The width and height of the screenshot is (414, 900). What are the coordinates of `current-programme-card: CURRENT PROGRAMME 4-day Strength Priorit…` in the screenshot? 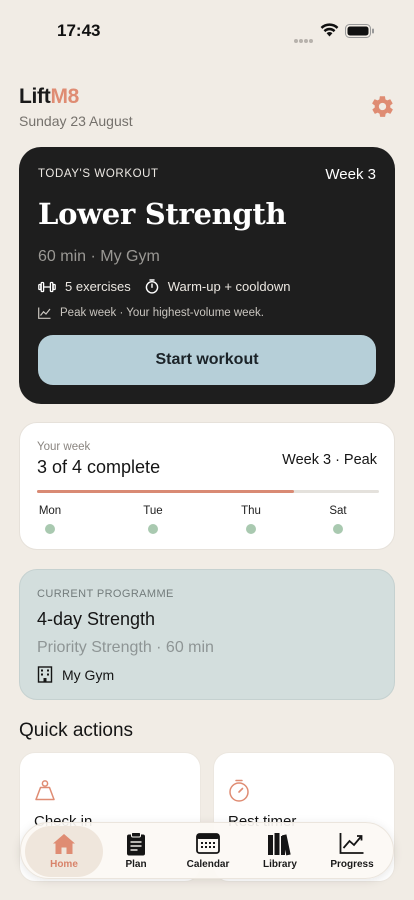 It's located at (207, 634).